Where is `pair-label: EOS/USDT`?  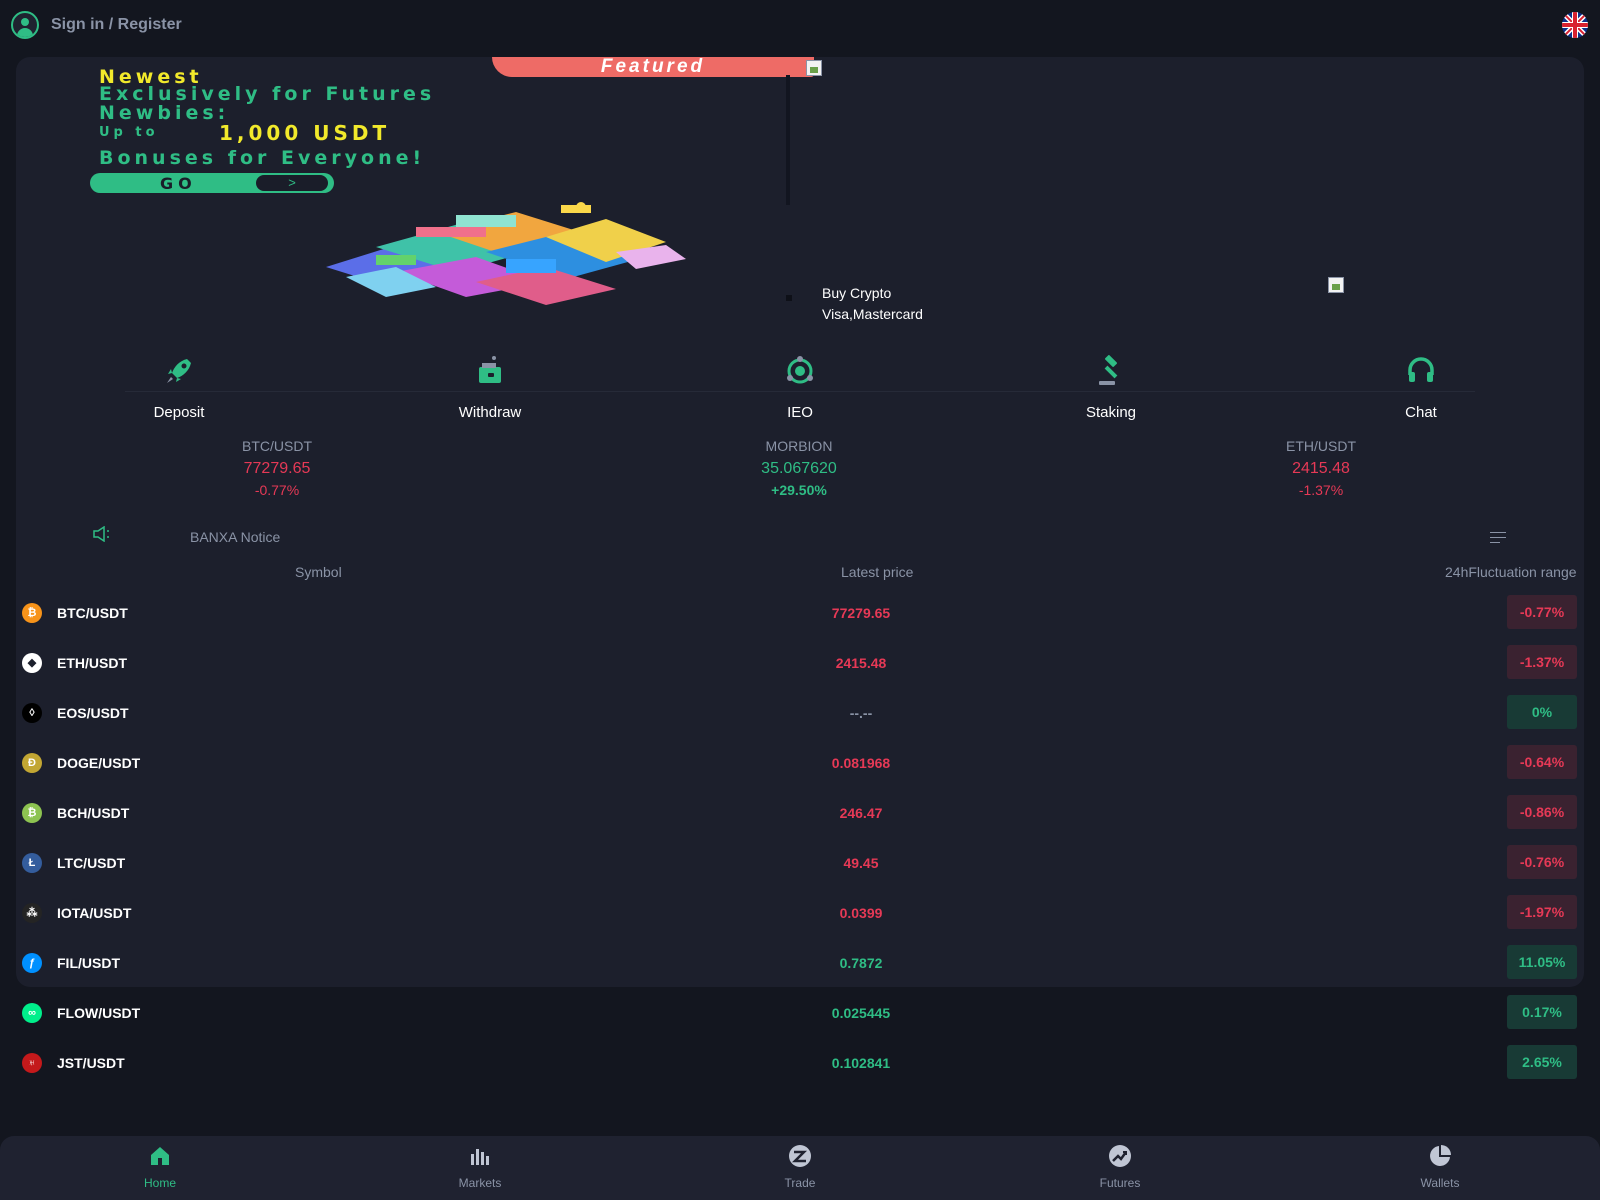 pair-label: EOS/USDT is located at coordinates (93, 713).